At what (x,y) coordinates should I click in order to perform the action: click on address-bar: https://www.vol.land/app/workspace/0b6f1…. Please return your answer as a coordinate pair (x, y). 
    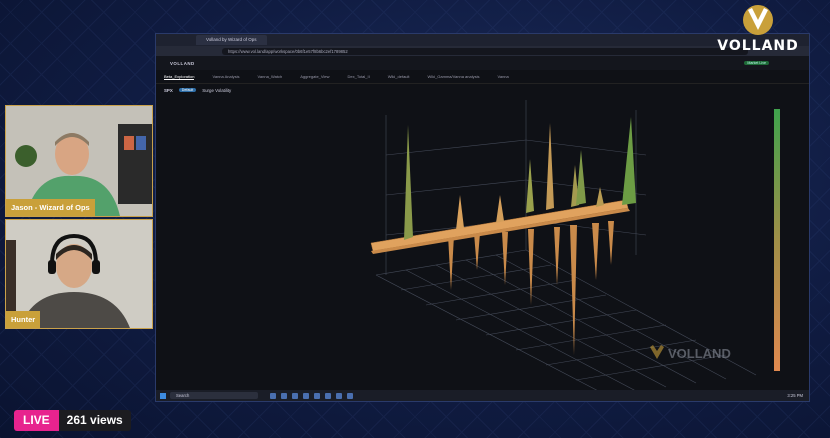
    Looking at the image, I should click on (485, 51).